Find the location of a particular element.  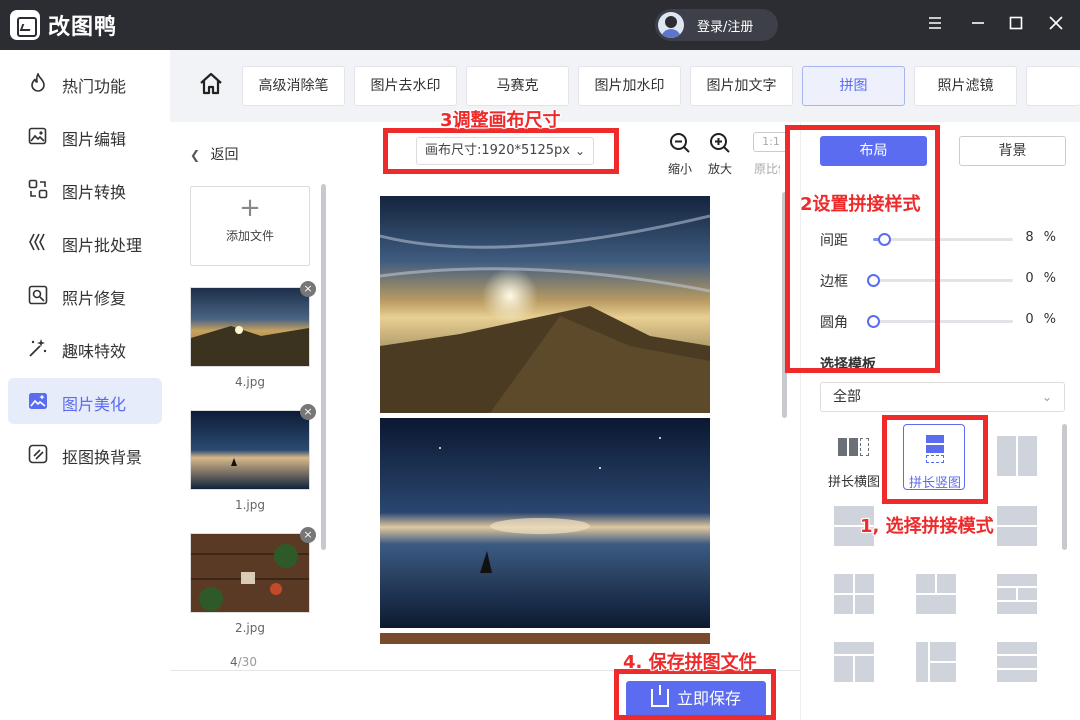

back-button: ❮ 返回 is located at coordinates (214, 154).